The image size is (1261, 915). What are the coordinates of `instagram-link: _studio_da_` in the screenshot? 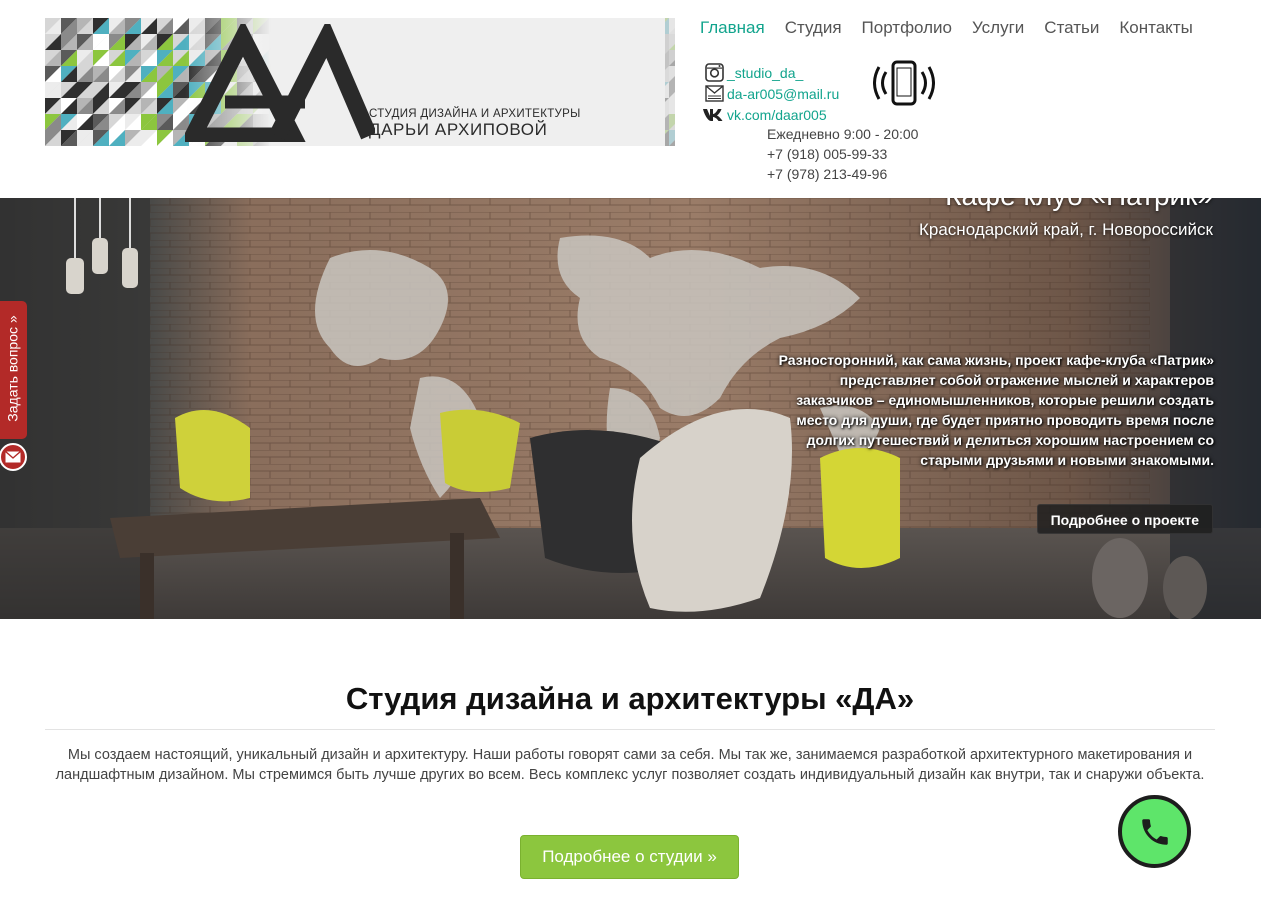 It's located at (765, 73).